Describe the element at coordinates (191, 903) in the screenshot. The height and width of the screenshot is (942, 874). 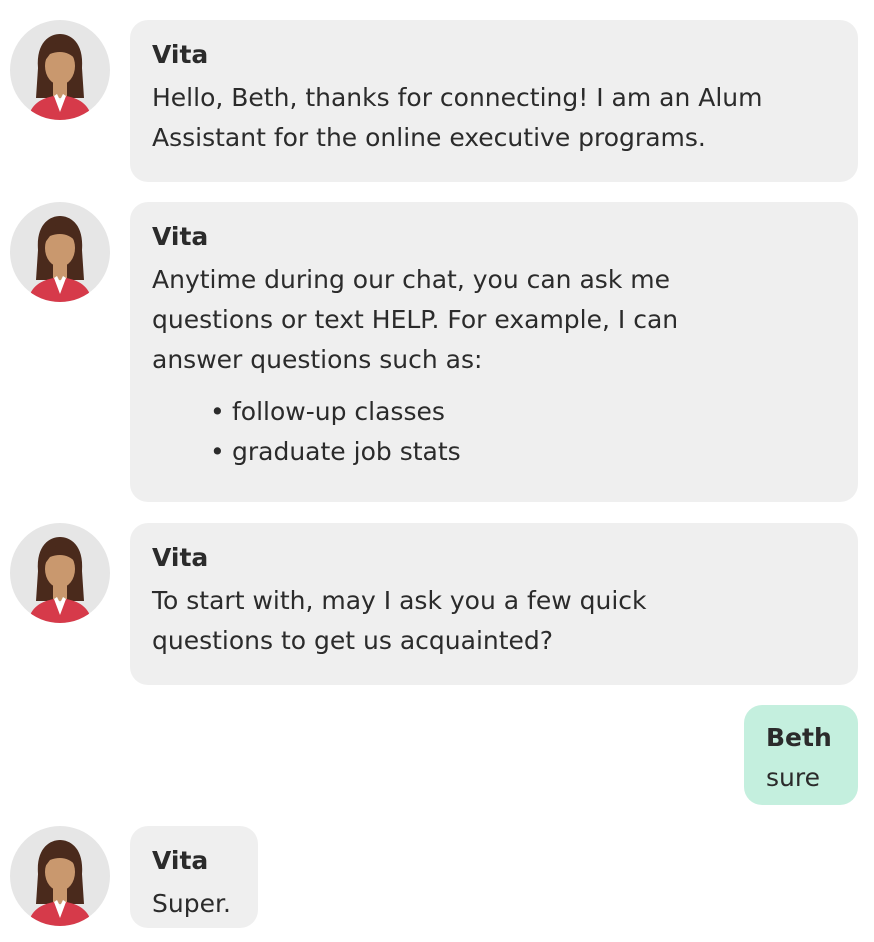
I see `message-line: Super.` at that location.